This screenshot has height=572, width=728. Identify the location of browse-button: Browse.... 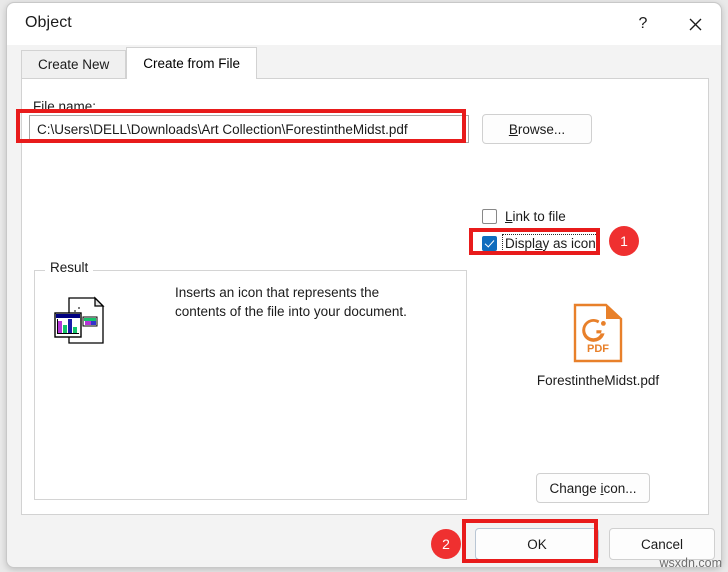
(537, 129).